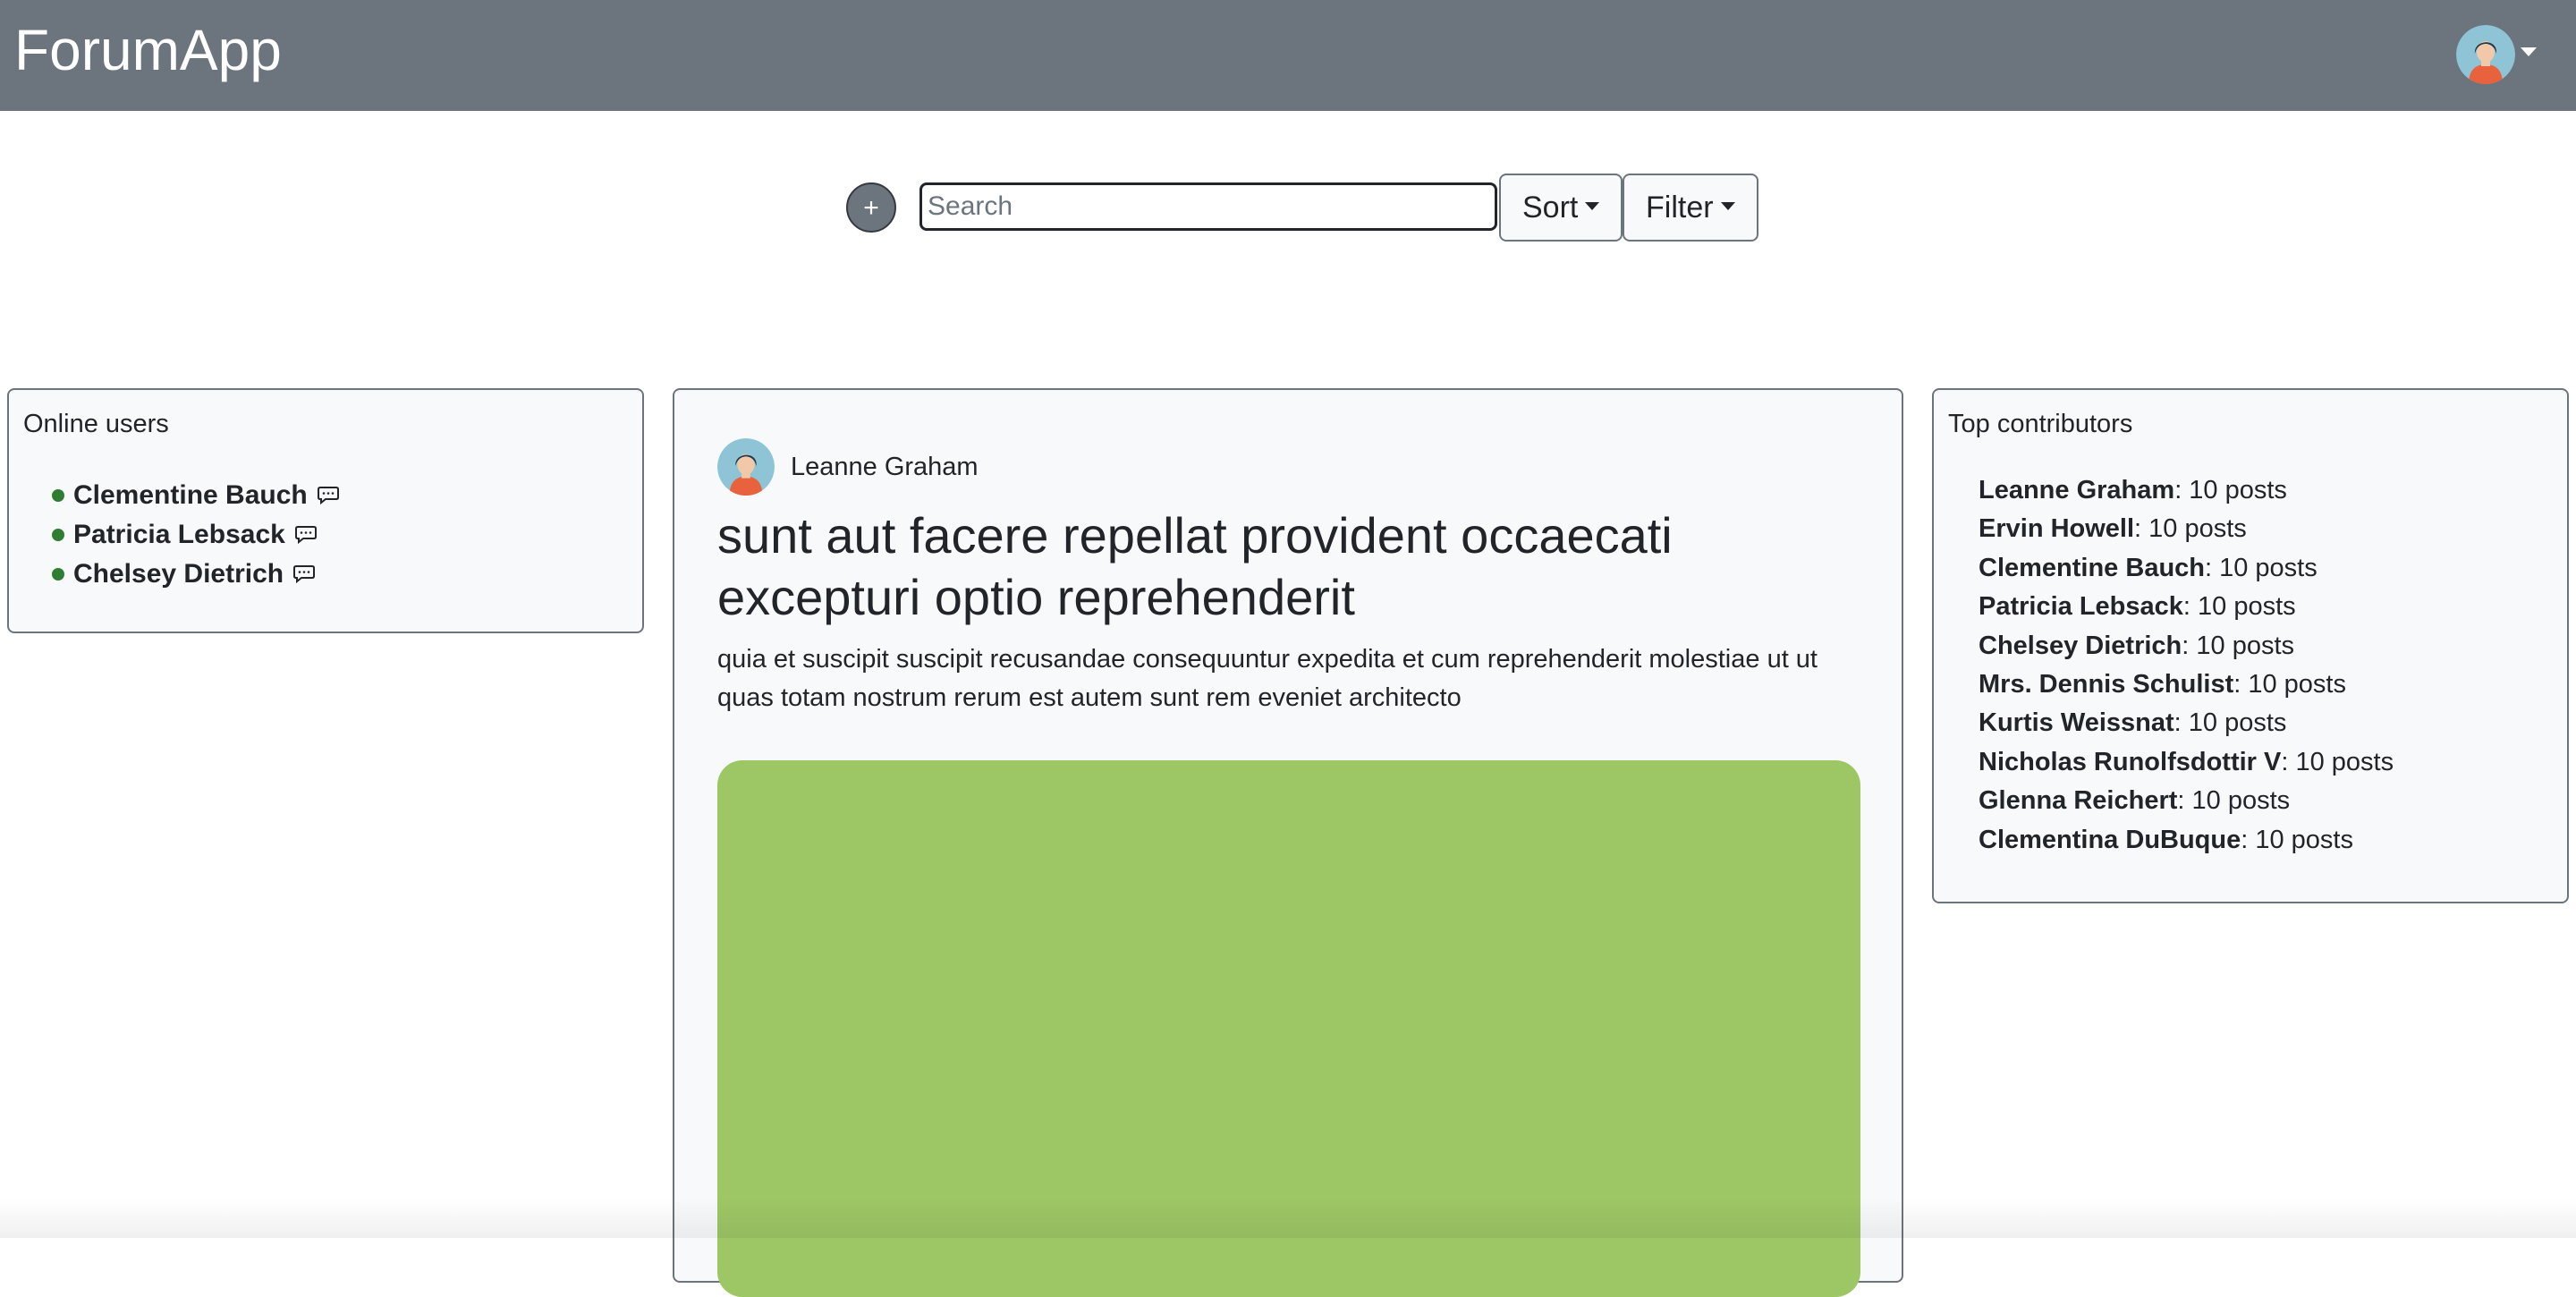 The width and height of the screenshot is (2576, 1297). I want to click on online-user-name: Patricia Lebsack, so click(179, 534).